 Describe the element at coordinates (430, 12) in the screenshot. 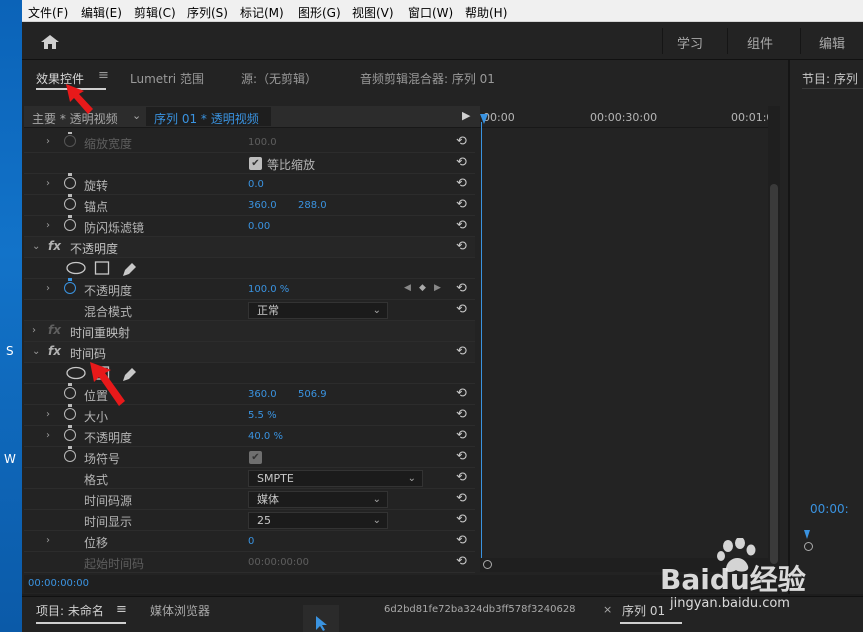

I see `menu-window: 窗口(W)` at that location.